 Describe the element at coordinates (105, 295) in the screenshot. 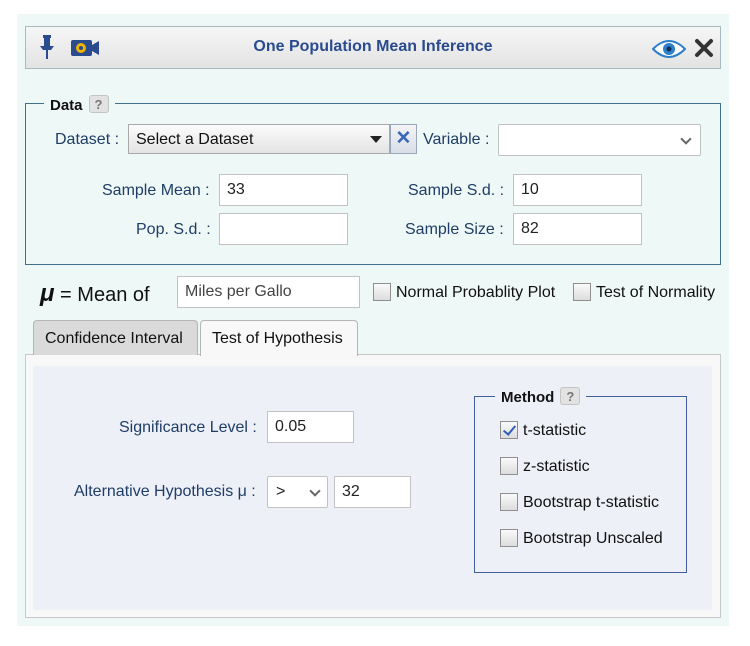

I see `mean-of-text: = Mean of` at that location.